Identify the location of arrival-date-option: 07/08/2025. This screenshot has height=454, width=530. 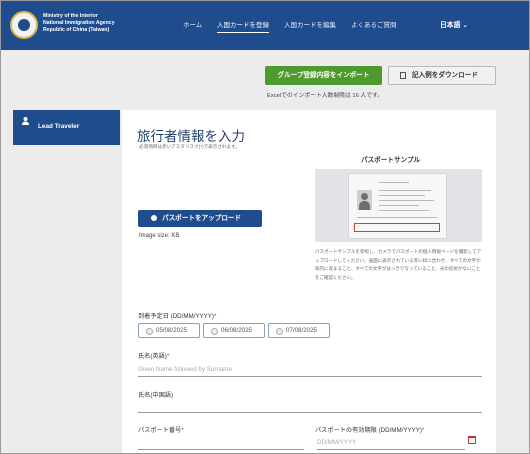
(299, 330).